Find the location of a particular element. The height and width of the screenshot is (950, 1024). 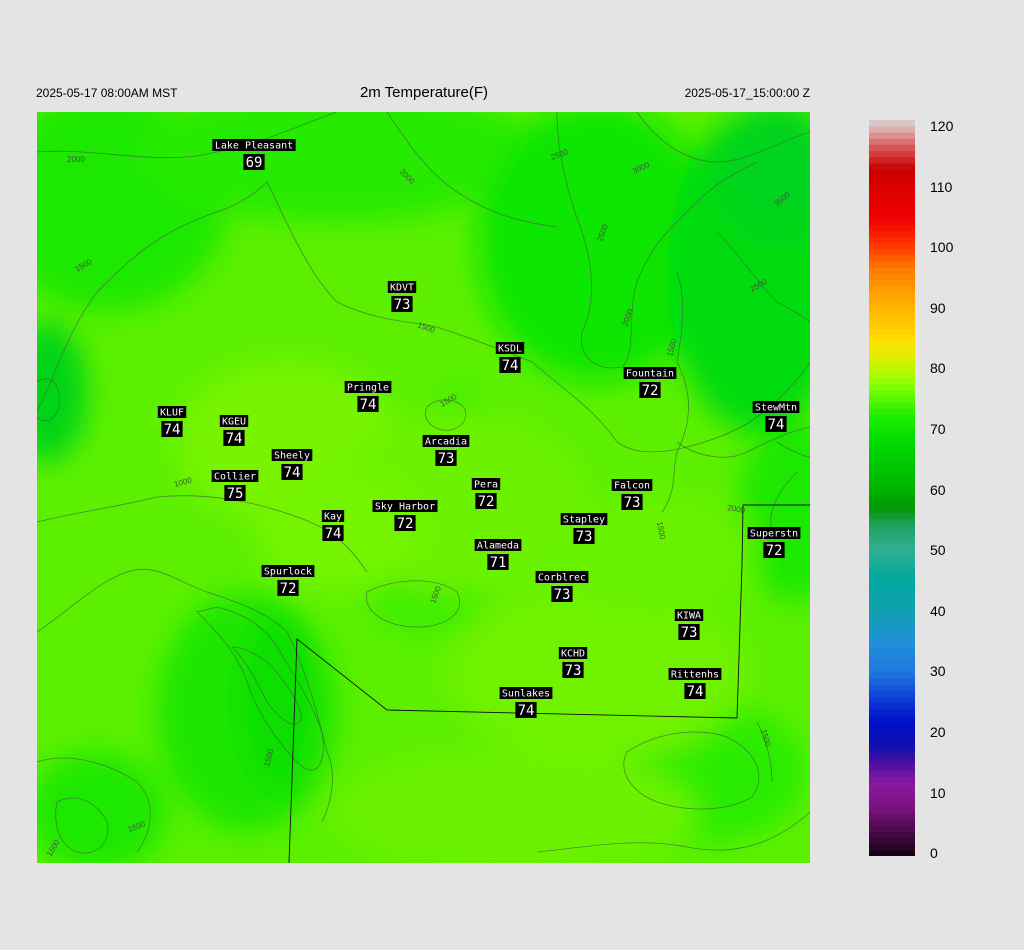

station-marker: KDVT 73 is located at coordinates (402, 297).